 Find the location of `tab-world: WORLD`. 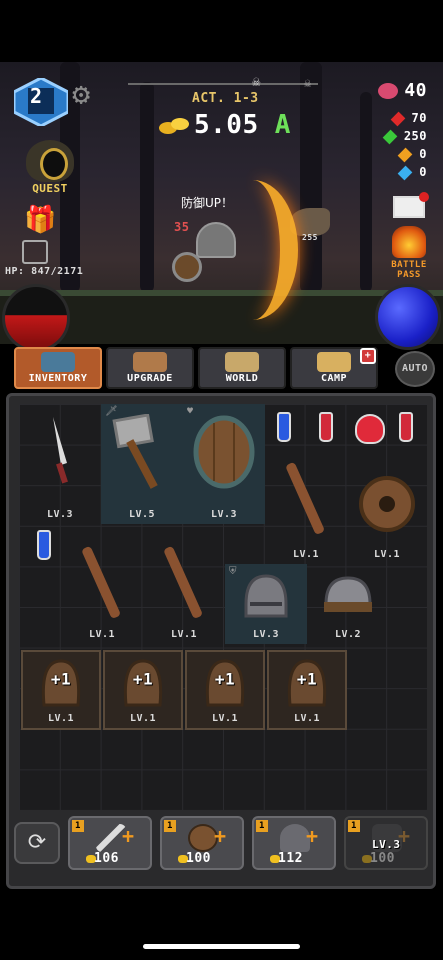

tab-world: WORLD is located at coordinates (242, 368).